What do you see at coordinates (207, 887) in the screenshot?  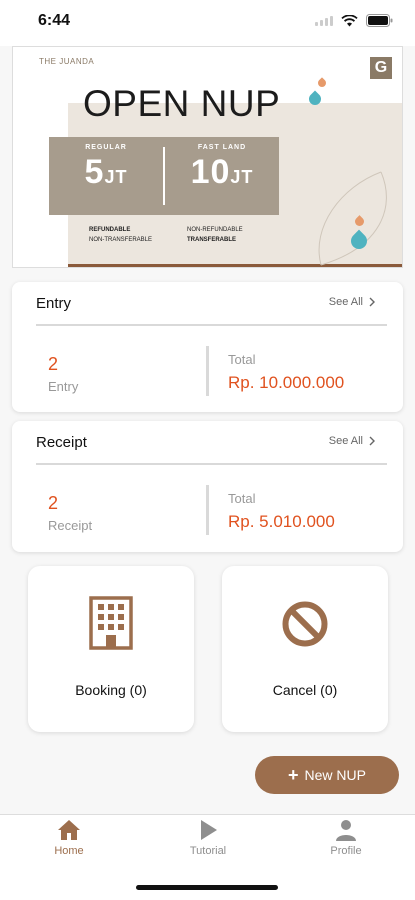 I see `home-indicator` at bounding box center [207, 887].